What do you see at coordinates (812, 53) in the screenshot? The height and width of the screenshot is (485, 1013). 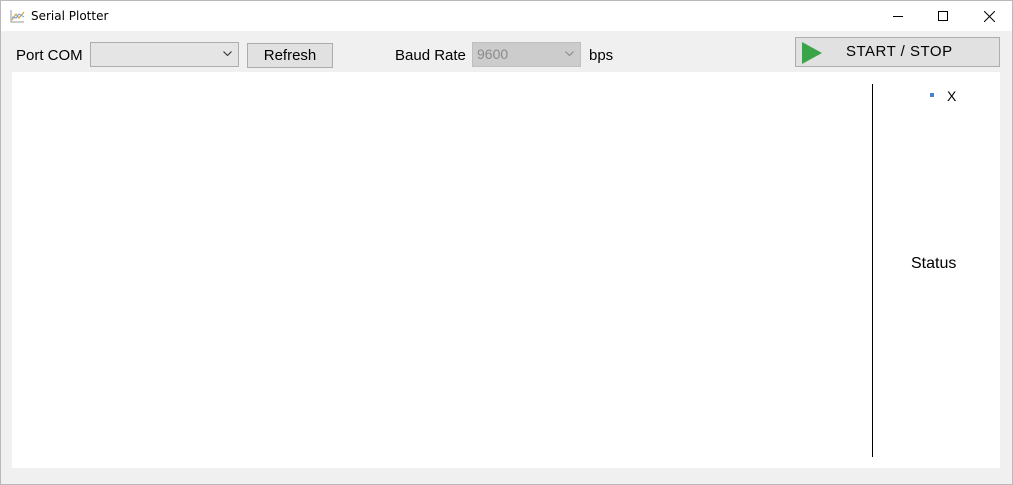 I see `play-icon` at bounding box center [812, 53].